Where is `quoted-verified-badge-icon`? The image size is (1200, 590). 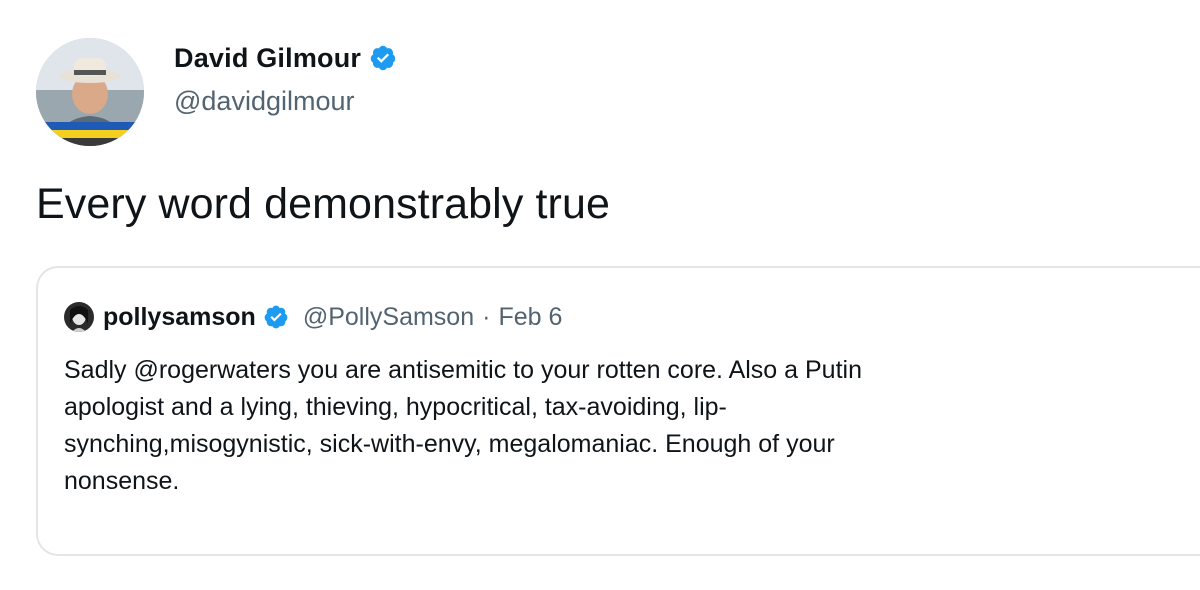 quoted-verified-badge-icon is located at coordinates (276, 317).